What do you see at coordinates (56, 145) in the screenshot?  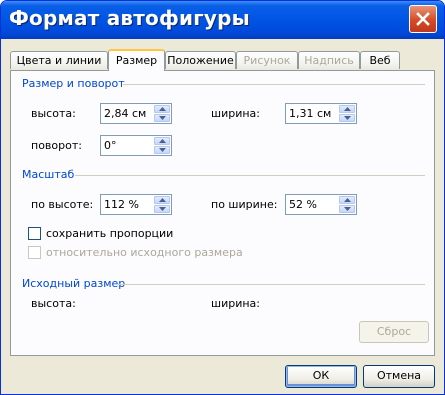 I see `rotation-label: поворот:` at bounding box center [56, 145].